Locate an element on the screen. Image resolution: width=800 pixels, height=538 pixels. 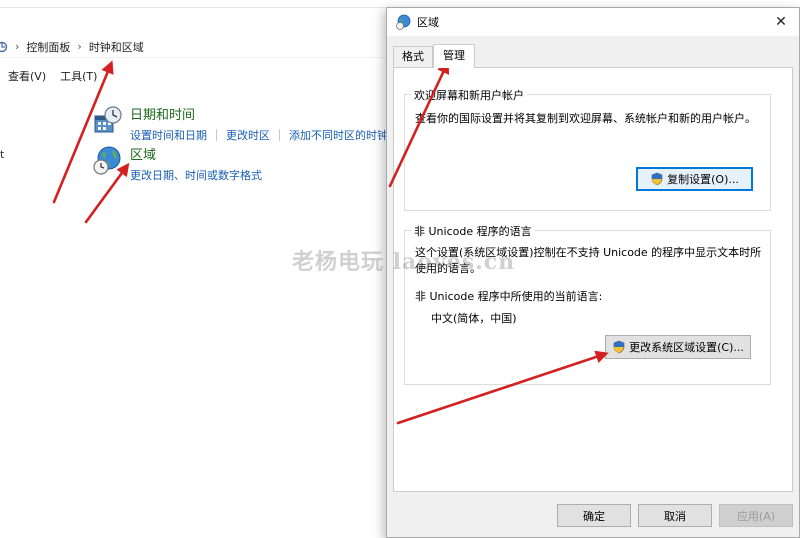
close-icon: ✕ is located at coordinates (781, 22).